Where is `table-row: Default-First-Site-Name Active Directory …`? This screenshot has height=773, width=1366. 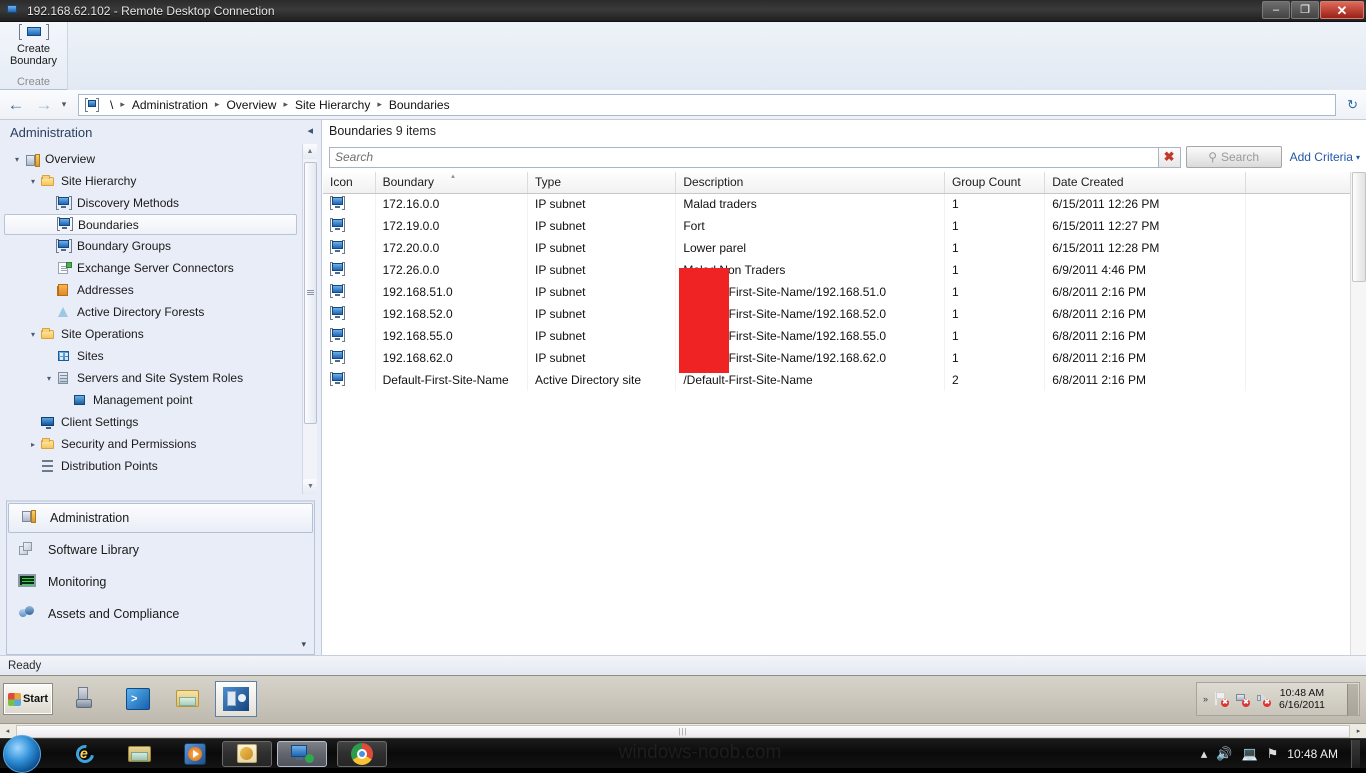 table-row: Default-First-Site-Name Active Directory … is located at coordinates (844, 380).